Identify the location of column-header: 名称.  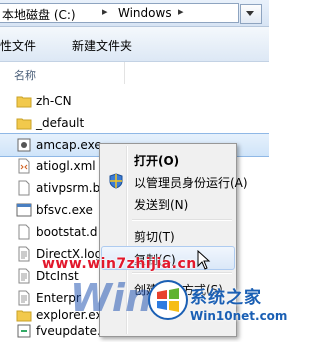
(134, 73).